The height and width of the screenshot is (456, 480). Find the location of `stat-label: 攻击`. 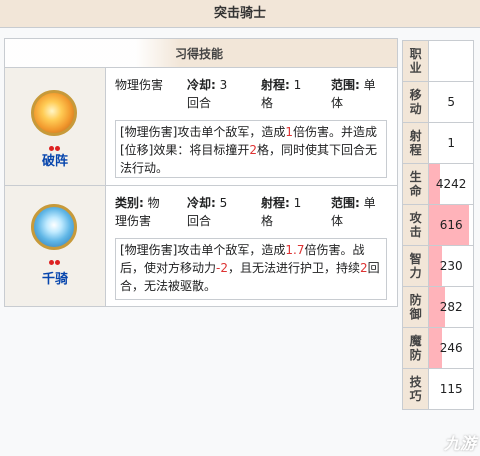

stat-label: 攻击 is located at coordinates (415, 225).